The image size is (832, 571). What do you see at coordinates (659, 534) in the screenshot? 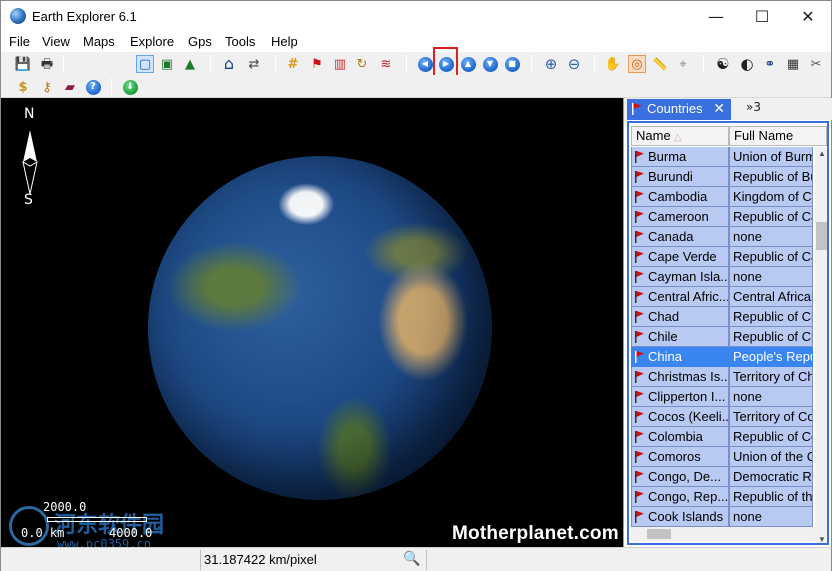
I see `hscrollbar-thumb` at bounding box center [659, 534].